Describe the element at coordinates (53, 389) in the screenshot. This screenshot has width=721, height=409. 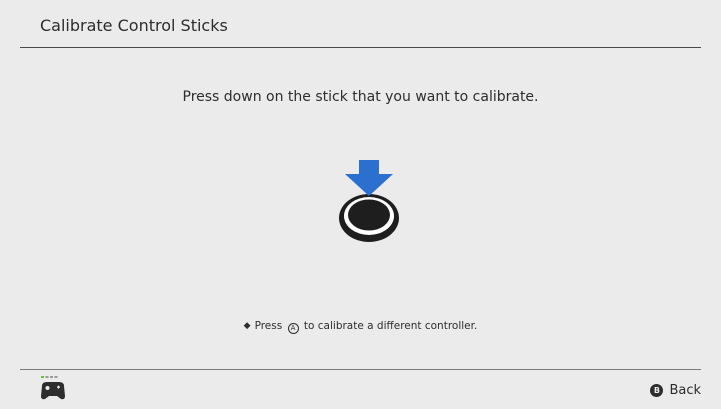
I see `controller-icon` at that location.